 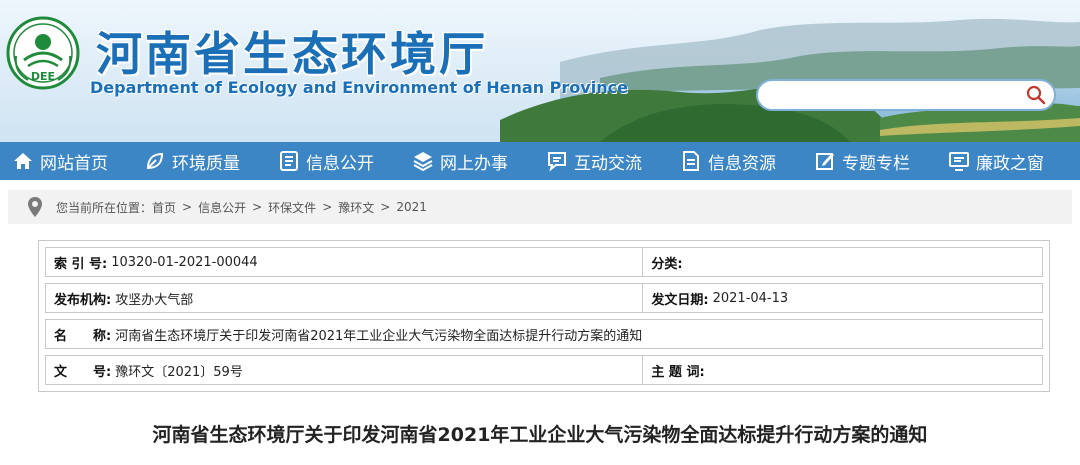 I want to click on nav-item-special-topics: 专题专栏, so click(x=862, y=161).